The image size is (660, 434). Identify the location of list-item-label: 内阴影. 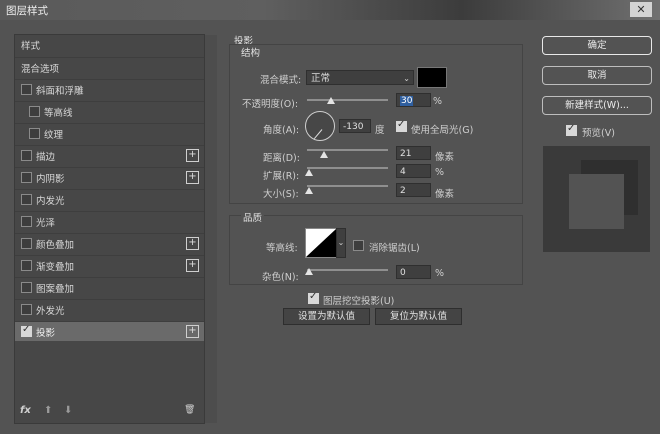
(50, 179).